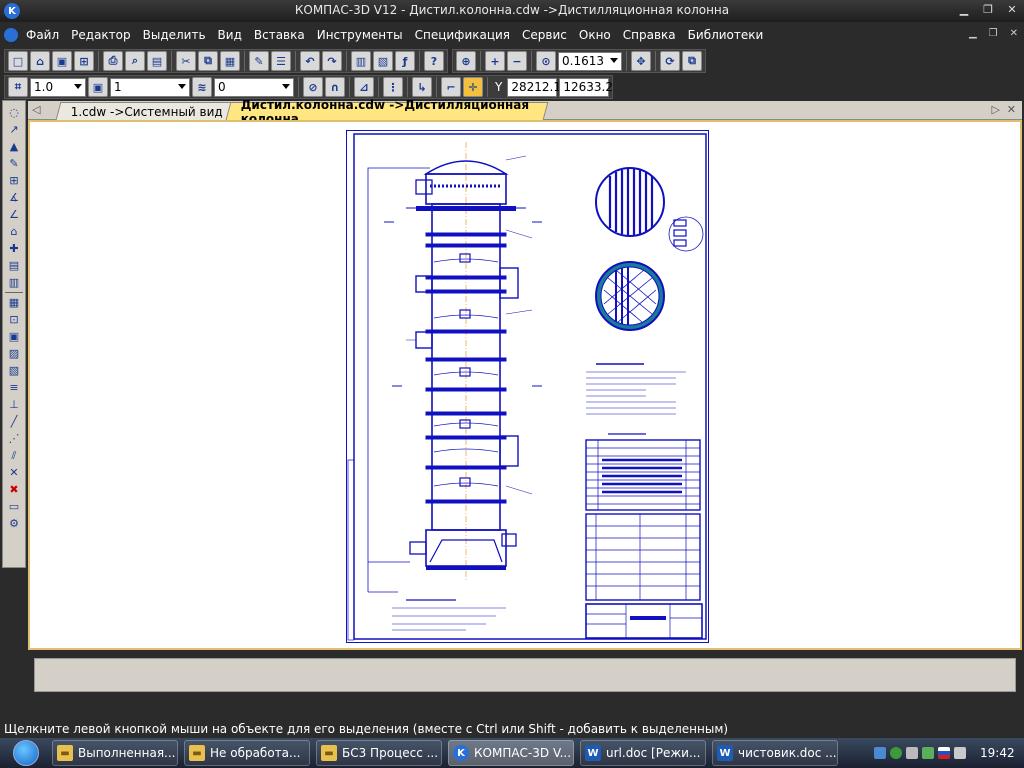  I want to click on table-icon: ▣, so click(14, 336).